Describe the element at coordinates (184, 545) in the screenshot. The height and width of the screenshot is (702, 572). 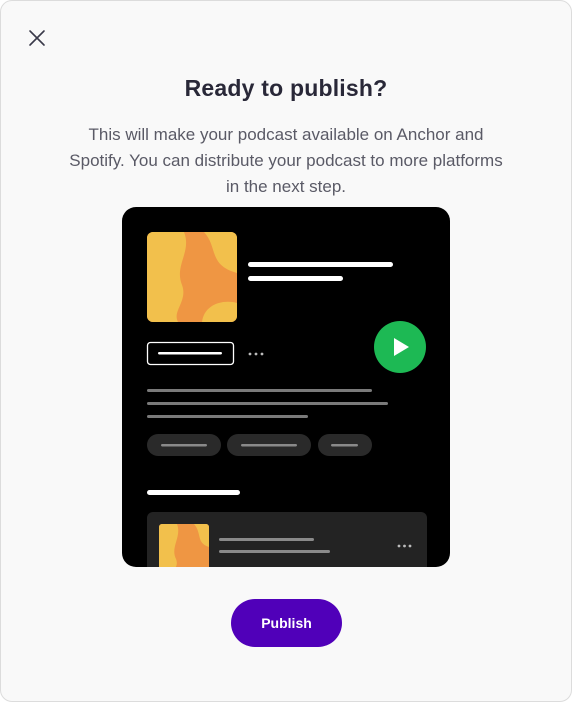
I see `episode-thumbnail` at that location.